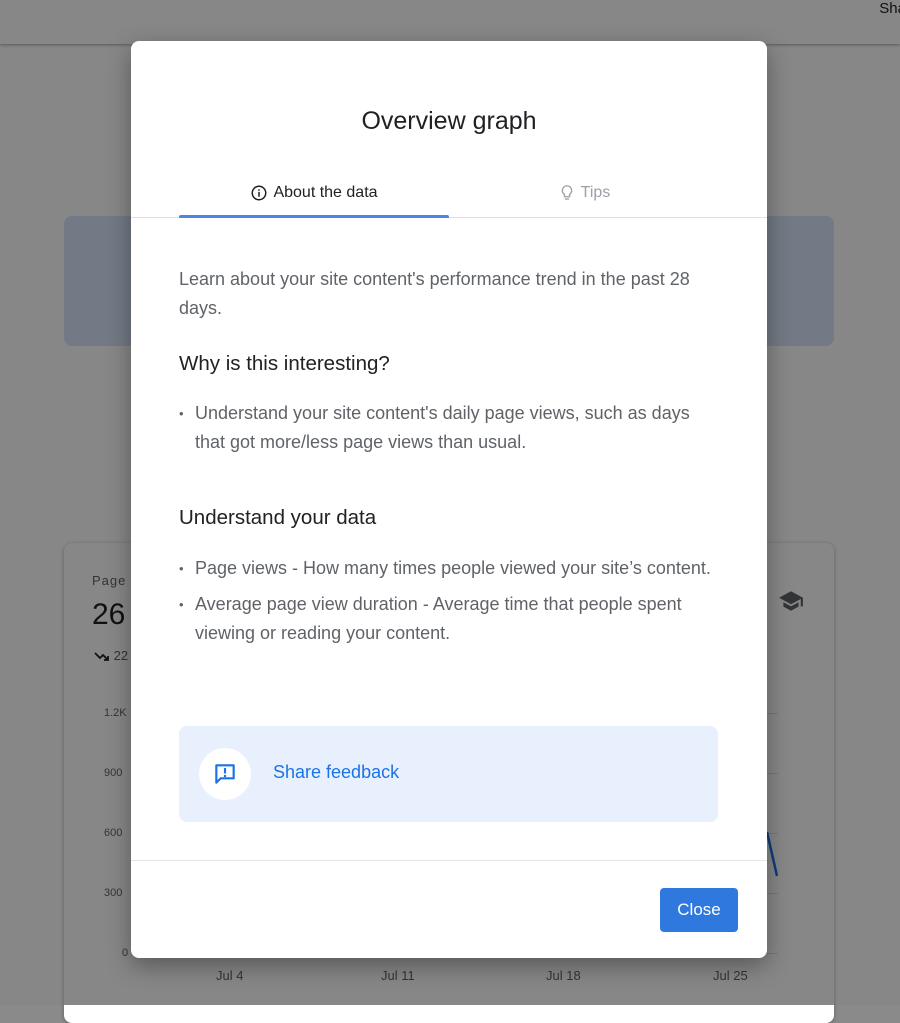  What do you see at coordinates (566, 192) in the screenshot?
I see `lightbulb-icon` at bounding box center [566, 192].